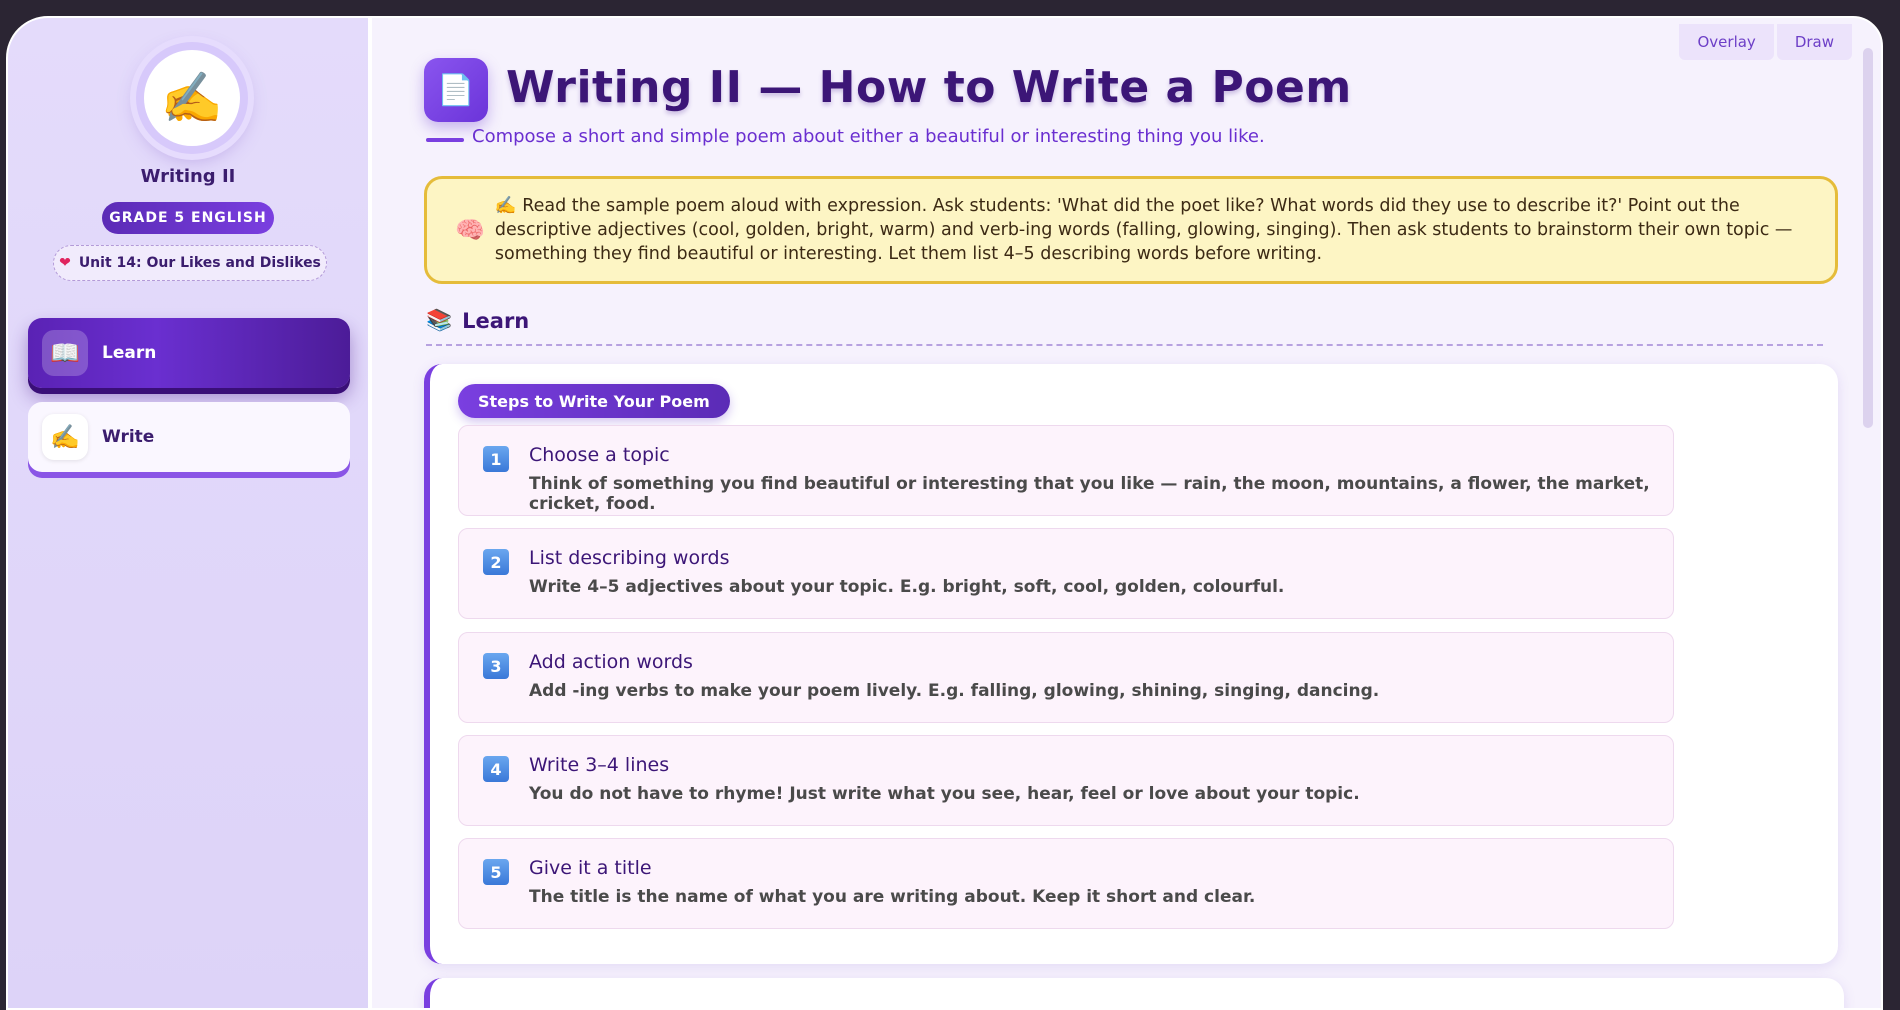  What do you see at coordinates (611, 662) in the screenshot?
I see `step-title: Add action words` at bounding box center [611, 662].